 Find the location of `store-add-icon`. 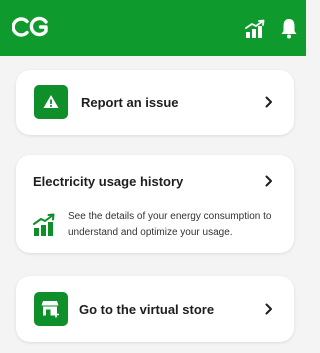

store-add-icon is located at coordinates (50, 309).